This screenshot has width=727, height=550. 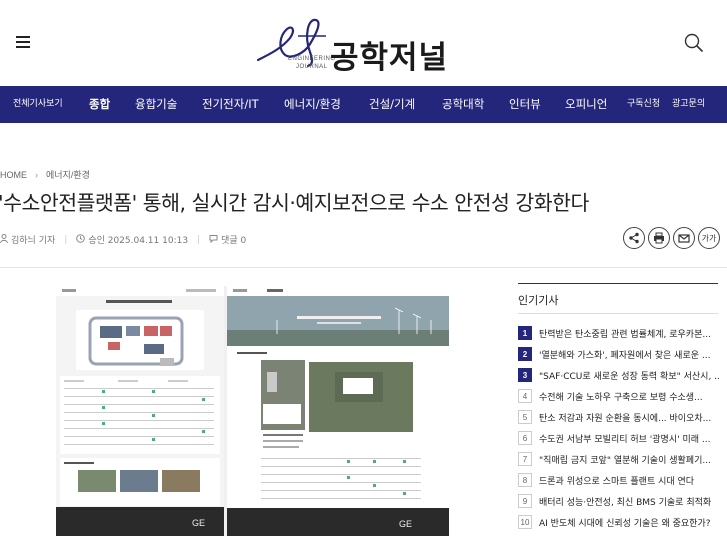 I want to click on breadcrumb-section: 에너지/환경, so click(x=68, y=174).